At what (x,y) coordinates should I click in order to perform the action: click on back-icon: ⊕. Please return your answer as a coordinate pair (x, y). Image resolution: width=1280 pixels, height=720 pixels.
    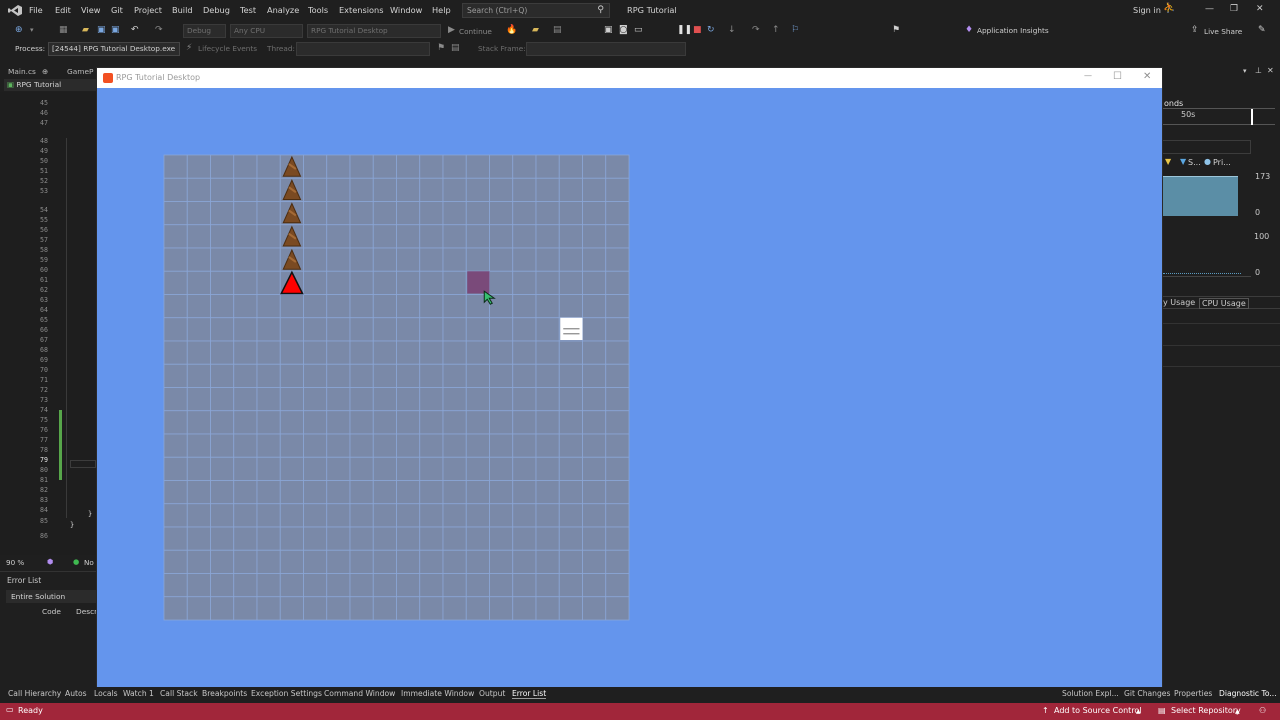
    Looking at the image, I should click on (19, 30).